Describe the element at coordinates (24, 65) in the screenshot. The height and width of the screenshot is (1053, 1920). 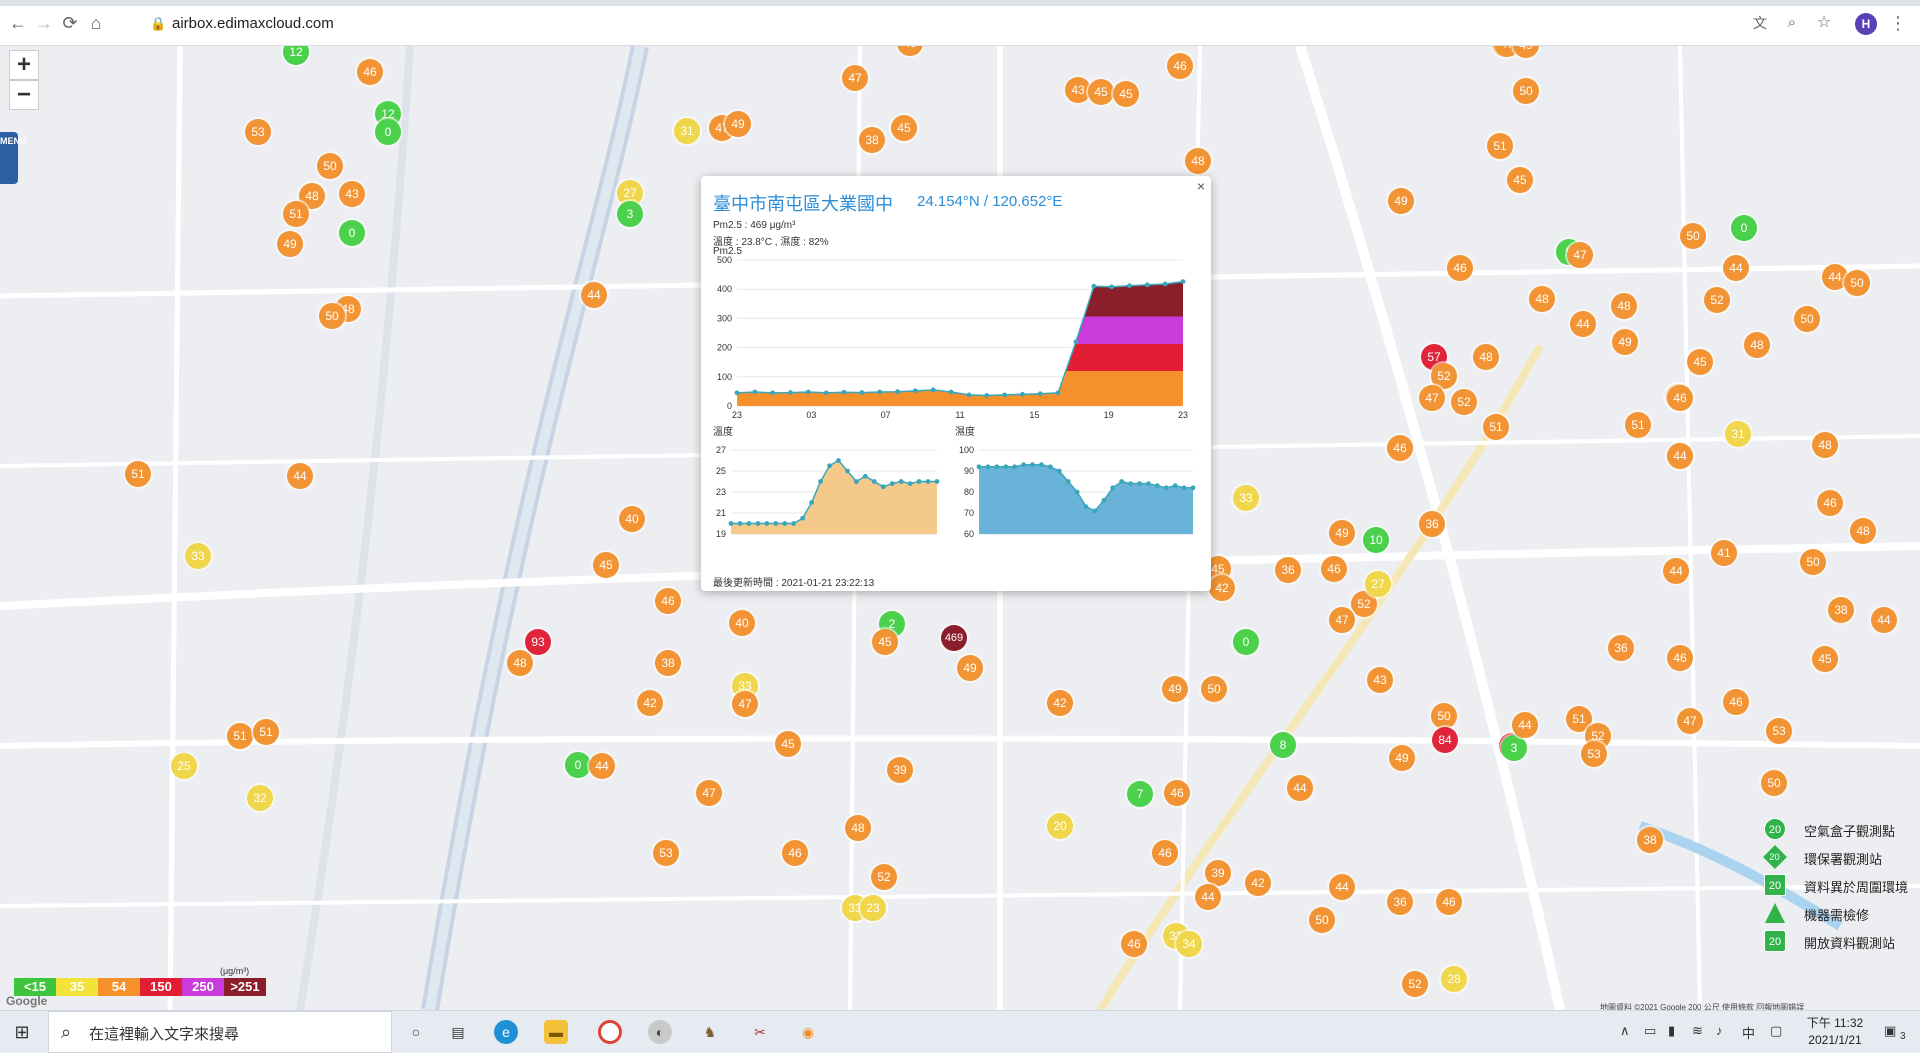
I see `zoom-in-button: +` at that location.